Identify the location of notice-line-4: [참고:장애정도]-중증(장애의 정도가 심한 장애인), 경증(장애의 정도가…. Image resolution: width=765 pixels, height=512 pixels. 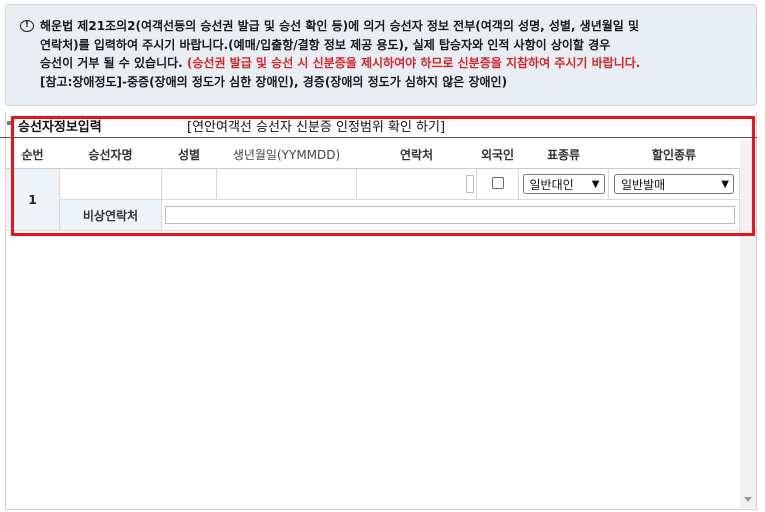
(274, 81).